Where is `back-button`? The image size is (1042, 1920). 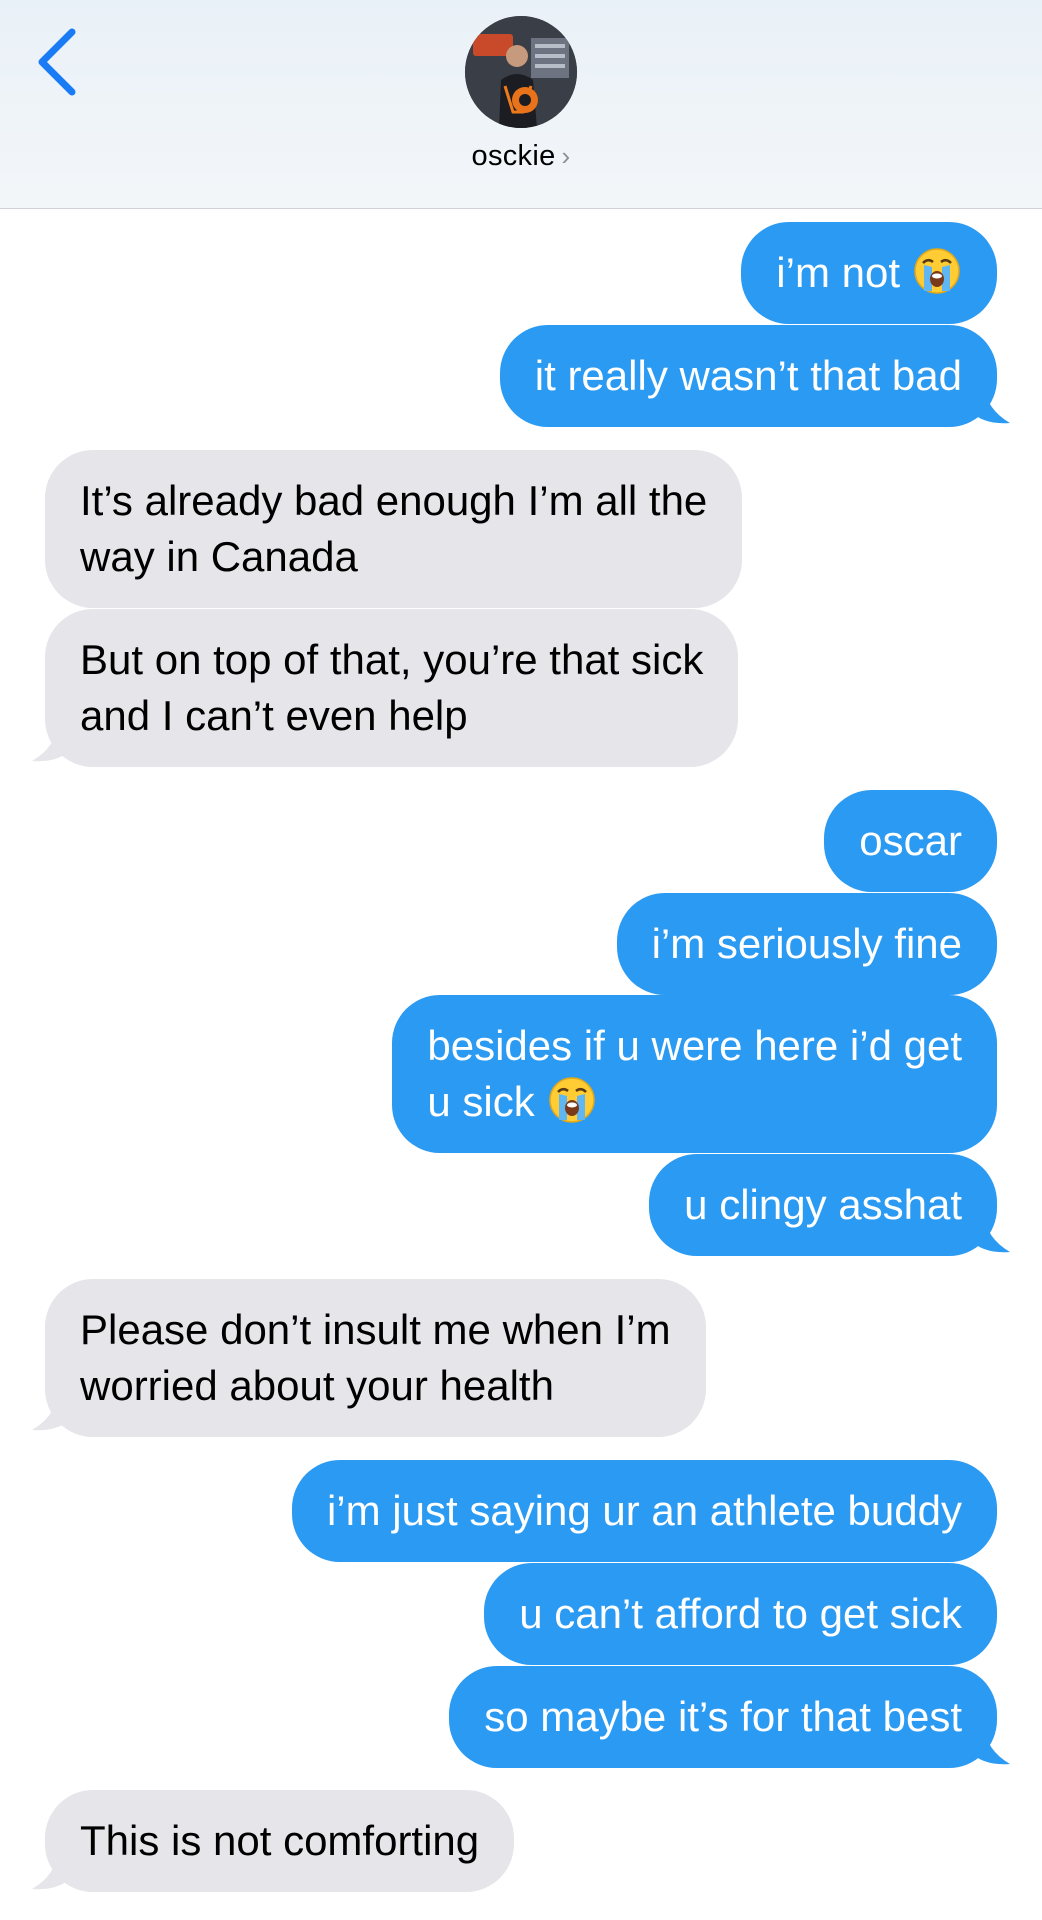
back-button is located at coordinates (58, 62).